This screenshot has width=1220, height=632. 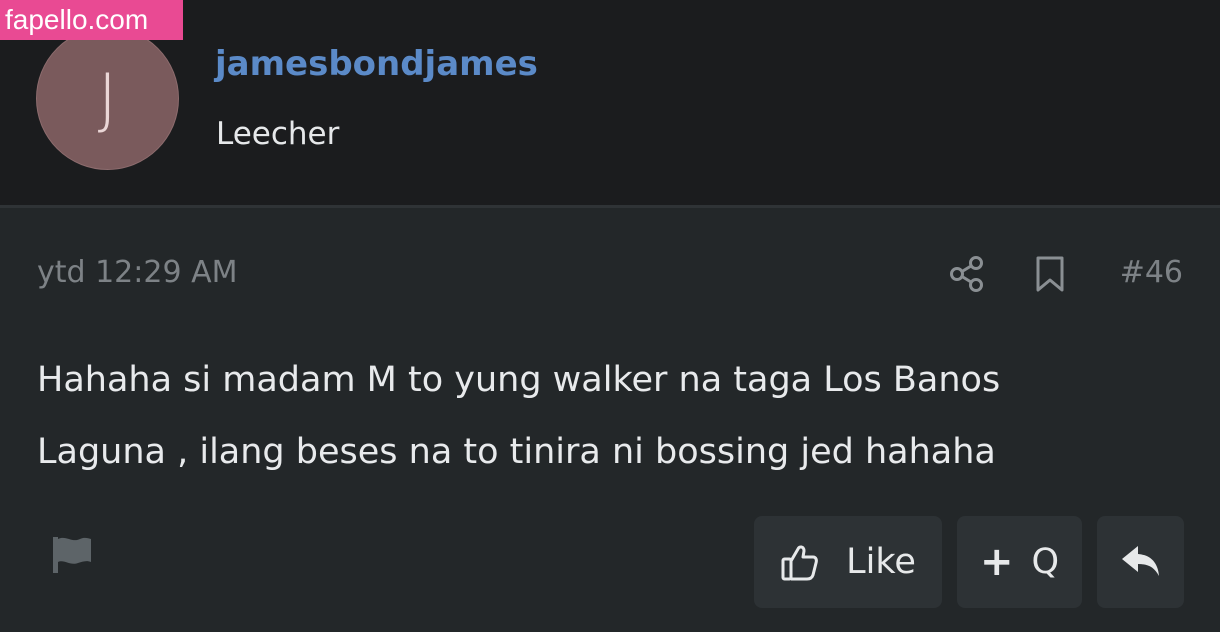 I want to click on reply-button, so click(x=1140, y=562).